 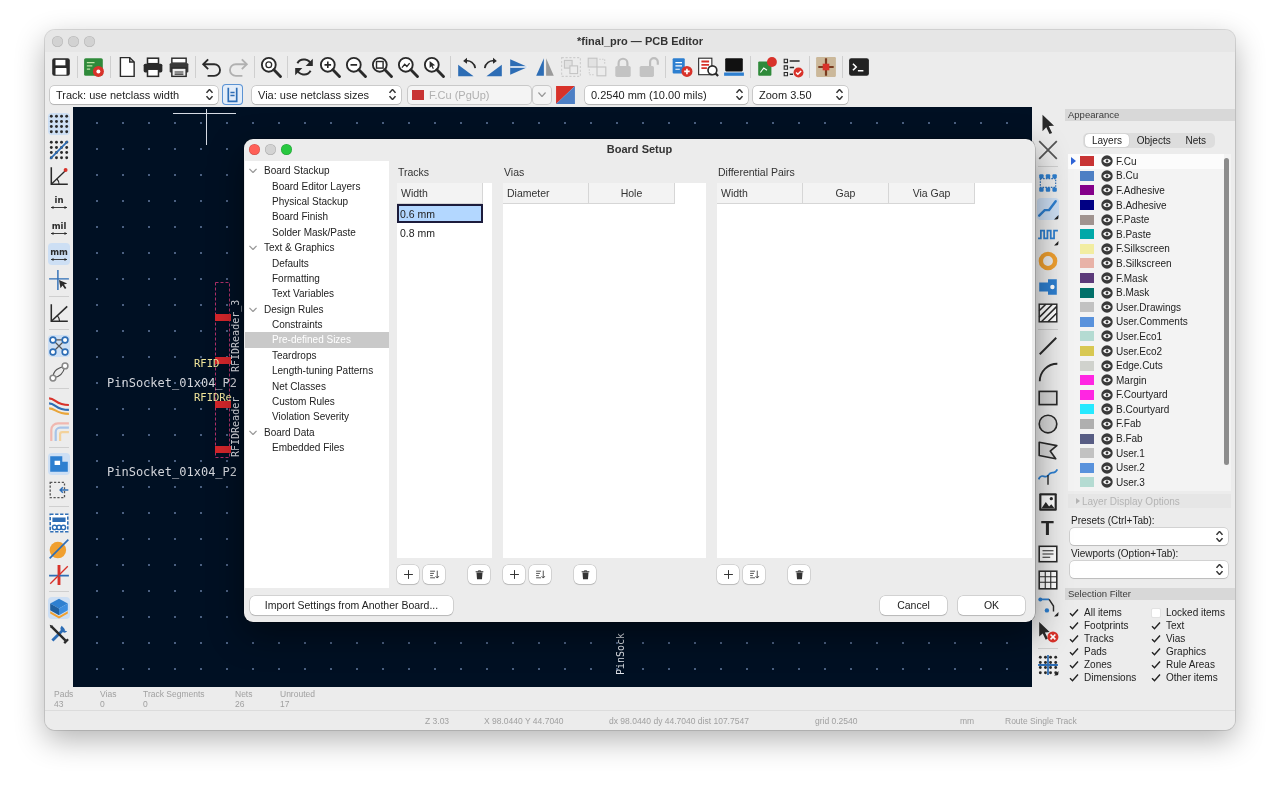 I want to click on zoom-selection-icon, so click(x=434, y=67).